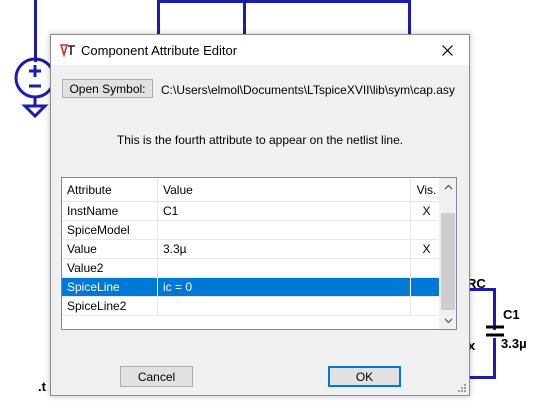 Image resolution: width=553 pixels, height=401 pixels. Describe the element at coordinates (110, 249) in the screenshot. I see `attribute-cell: Value` at that location.